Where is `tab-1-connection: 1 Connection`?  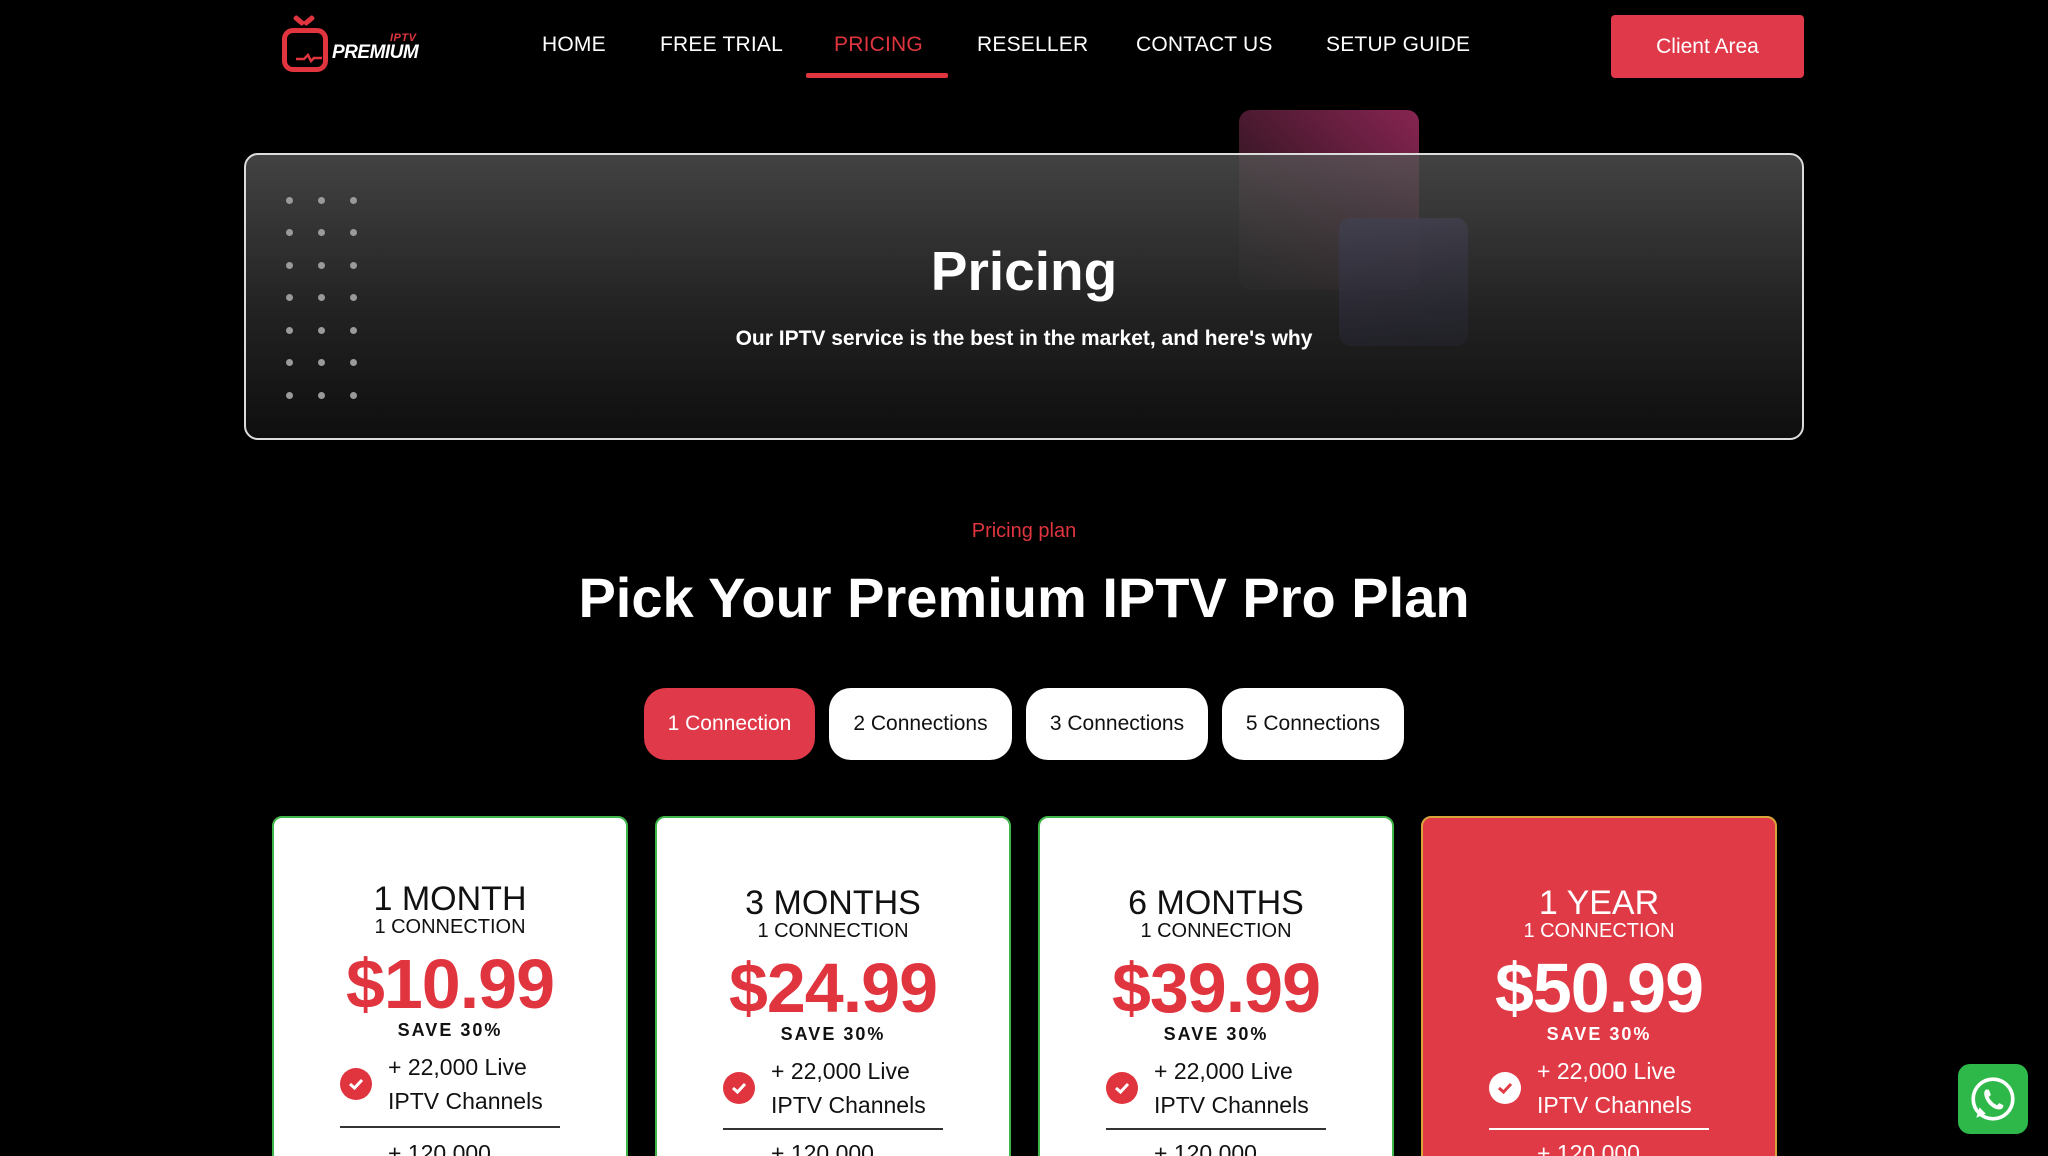
tab-1-connection: 1 Connection is located at coordinates (729, 724).